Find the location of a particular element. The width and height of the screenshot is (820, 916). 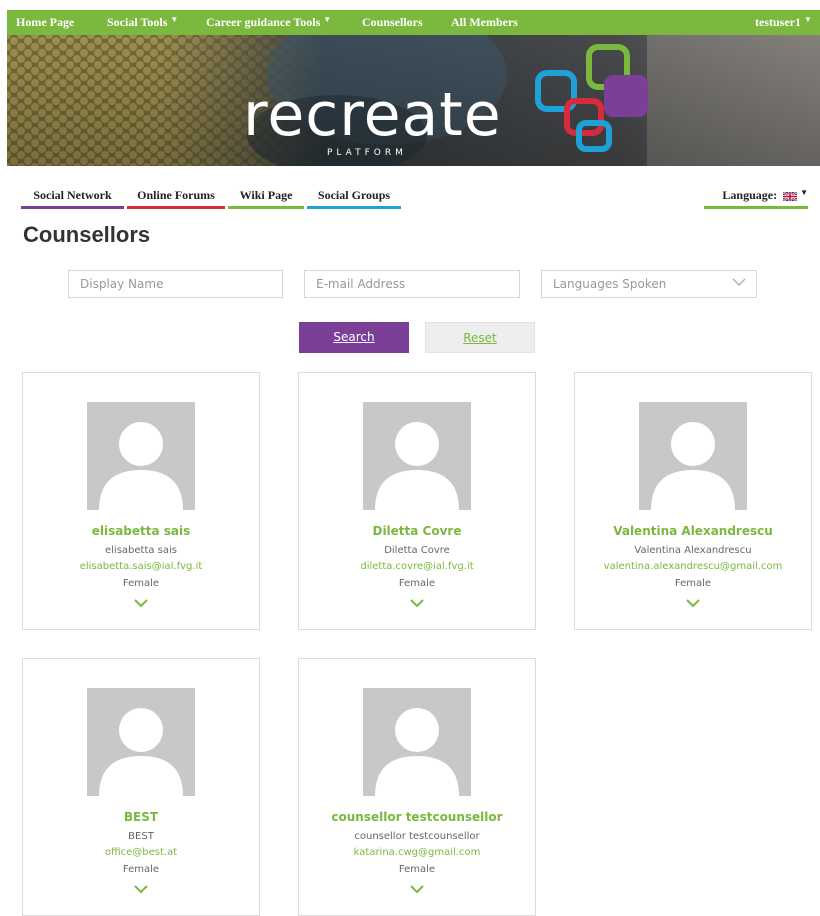

counsellor-name: Valentina Alexandrescu is located at coordinates (693, 531).